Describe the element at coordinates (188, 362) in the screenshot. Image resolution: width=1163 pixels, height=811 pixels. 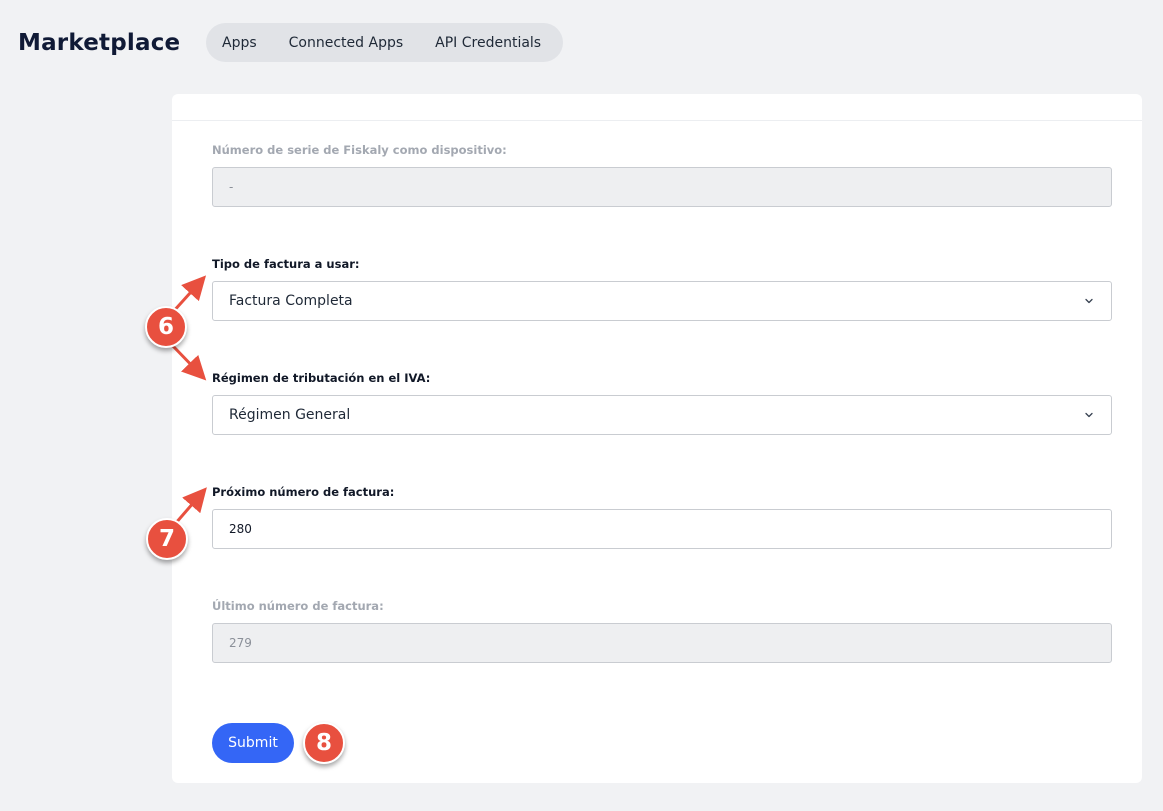
I see `arrow-to-tax-regime` at that location.